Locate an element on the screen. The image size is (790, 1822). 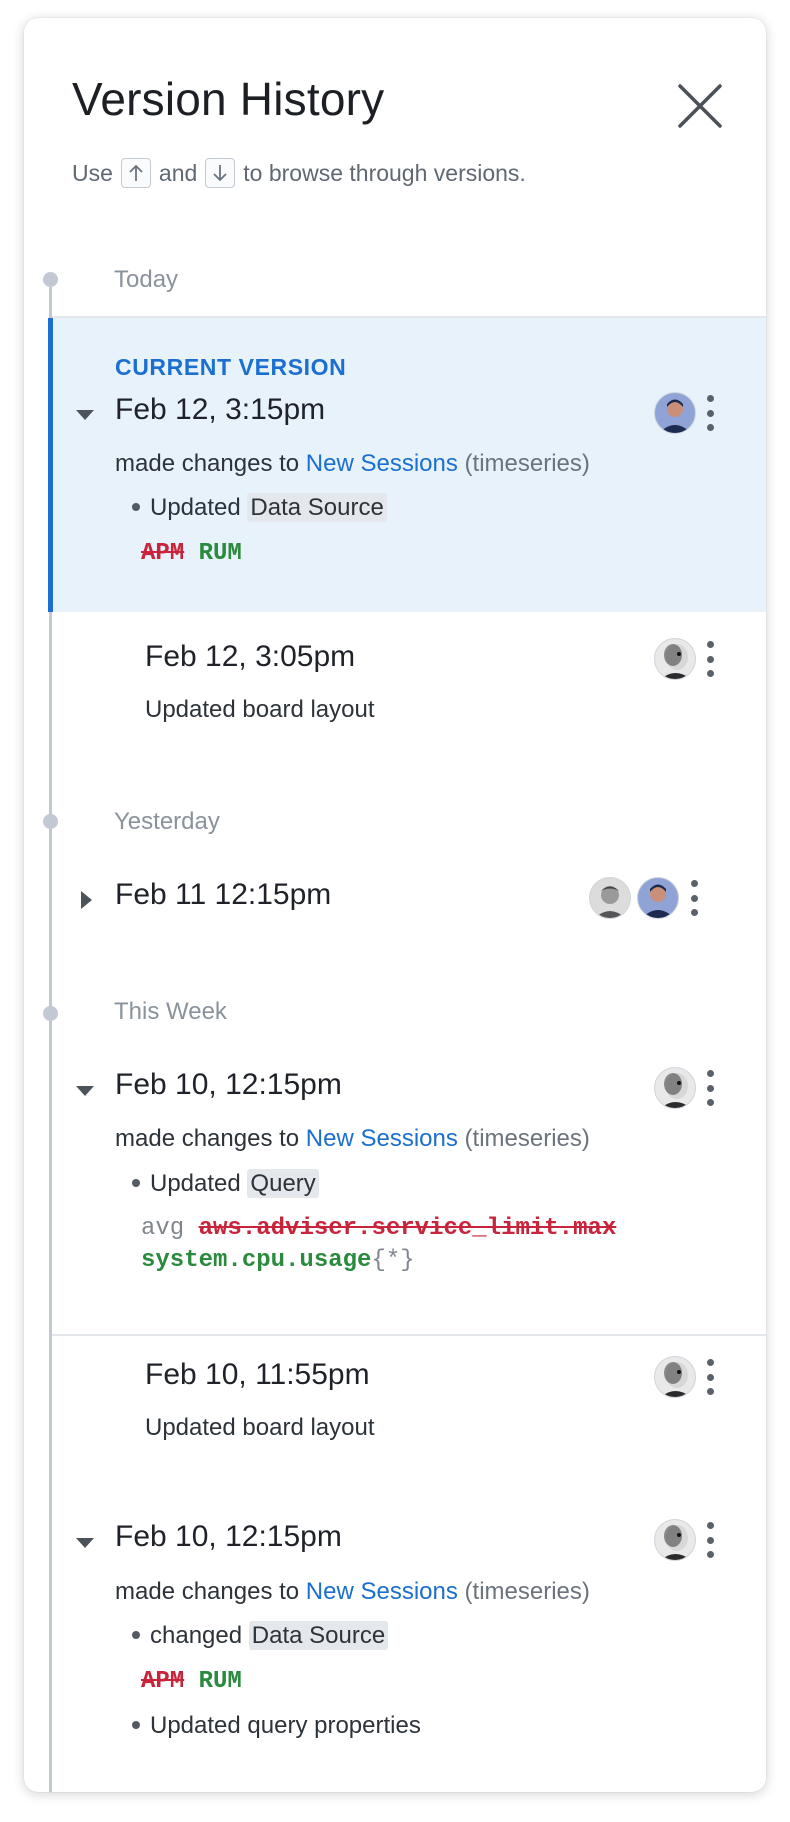
divider is located at coordinates (409, 1335).